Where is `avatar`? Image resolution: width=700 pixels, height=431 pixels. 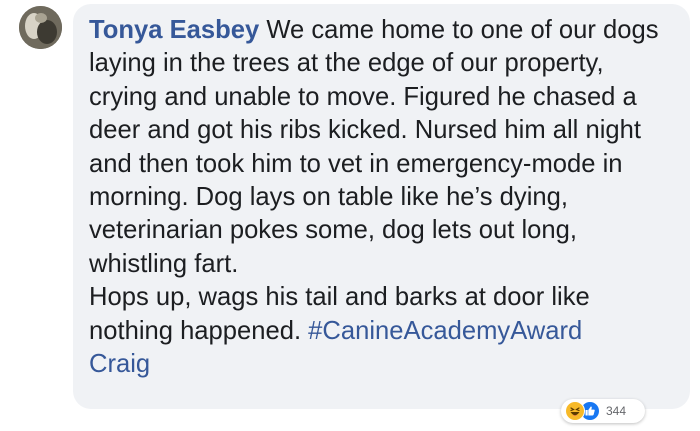 avatar is located at coordinates (40, 27).